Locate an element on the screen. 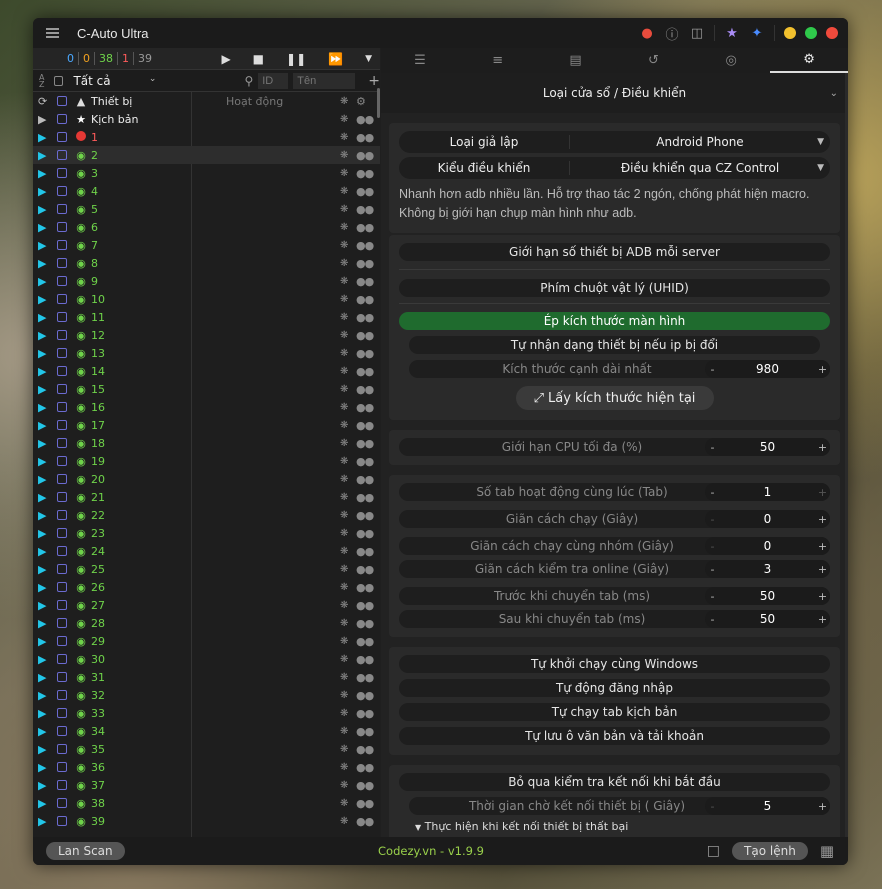  create-command-button: Tạo lệnh is located at coordinates (770, 851).